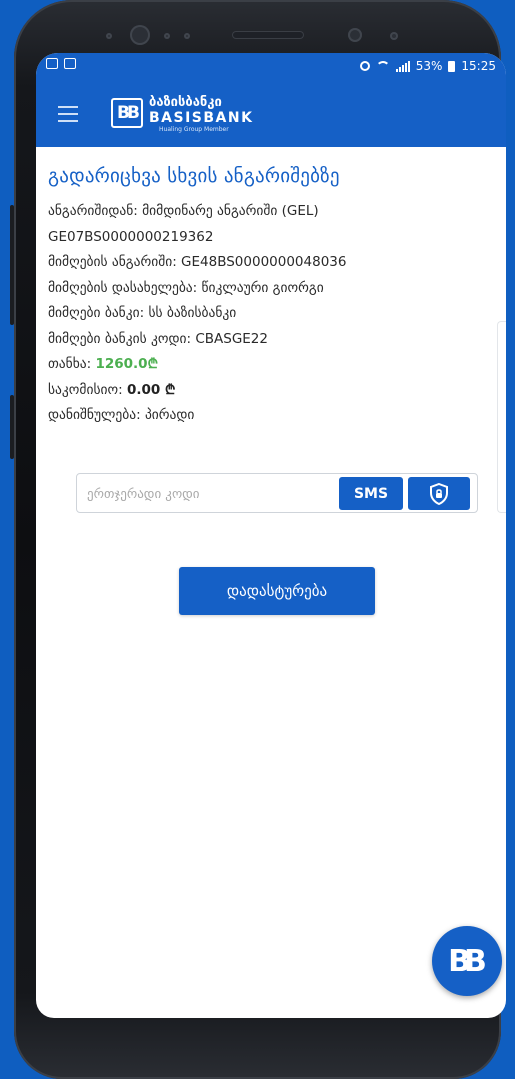 Image resolution: width=515 pixels, height=1079 pixels. I want to click on alarm-icon, so click(364, 66).